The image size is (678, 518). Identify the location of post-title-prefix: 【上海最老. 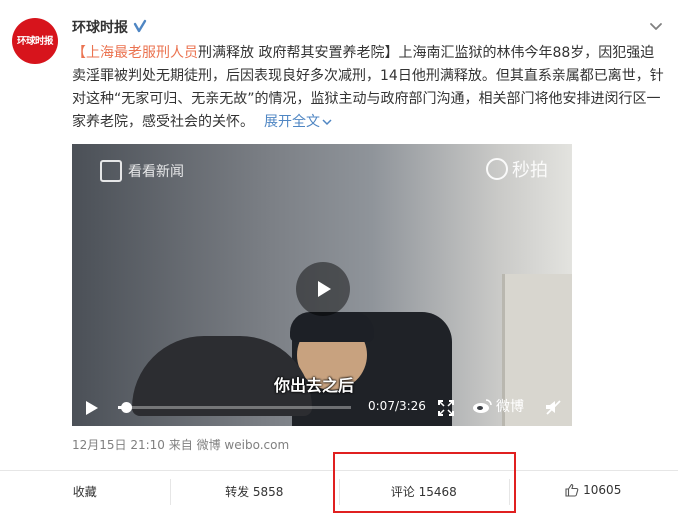
(107, 53).